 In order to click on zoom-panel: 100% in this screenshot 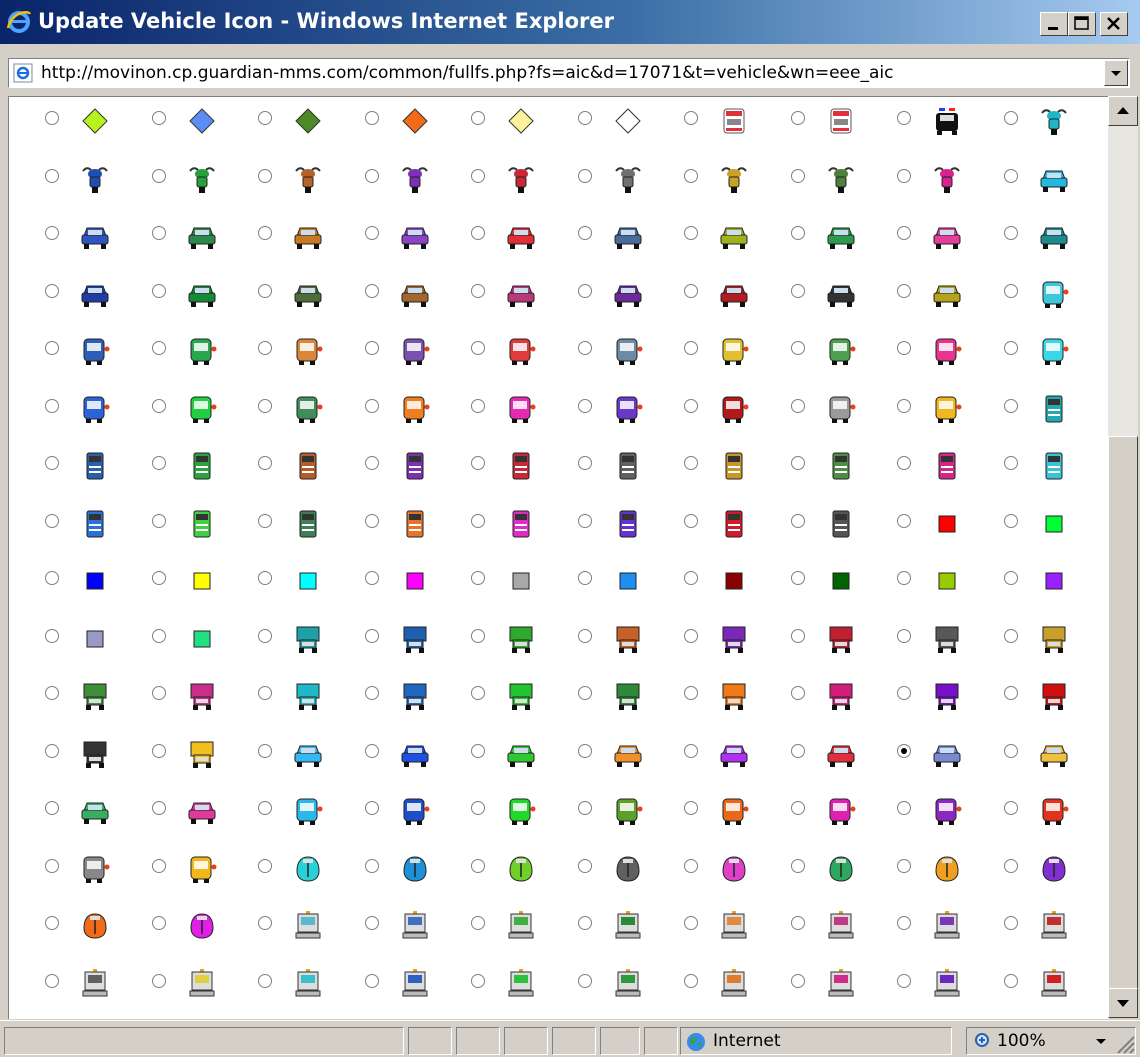, I will do `click(1051, 1041)`.